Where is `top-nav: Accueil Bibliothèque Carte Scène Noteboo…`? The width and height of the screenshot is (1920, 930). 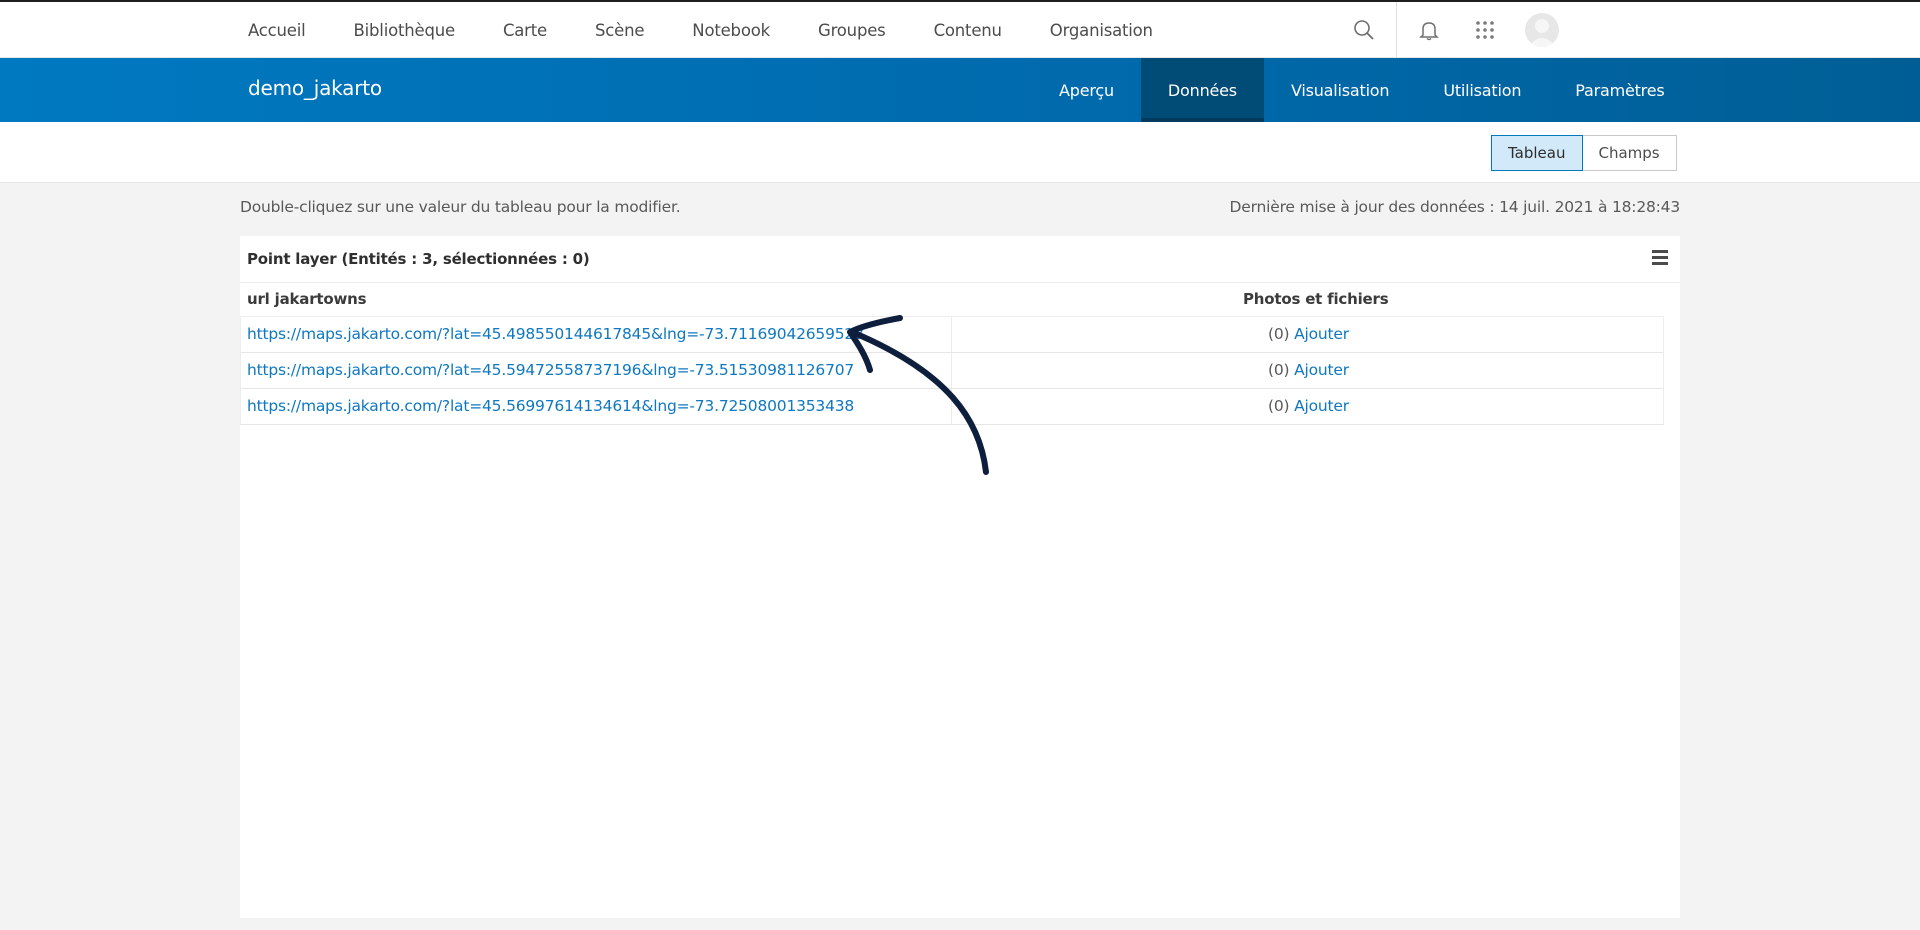 top-nav: Accueil Bibliothèque Carte Scène Noteboo… is located at coordinates (724, 30).